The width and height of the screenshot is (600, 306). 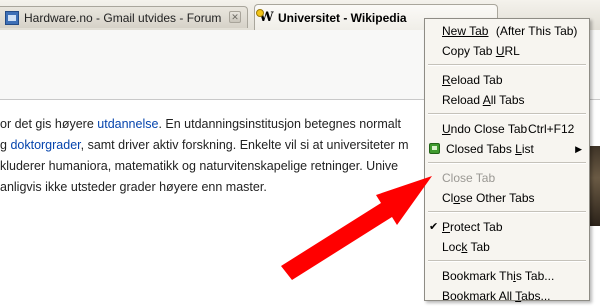 I want to click on menu-item-closed-tabs-list: Closed Tabs List ▶, so click(x=507, y=149).